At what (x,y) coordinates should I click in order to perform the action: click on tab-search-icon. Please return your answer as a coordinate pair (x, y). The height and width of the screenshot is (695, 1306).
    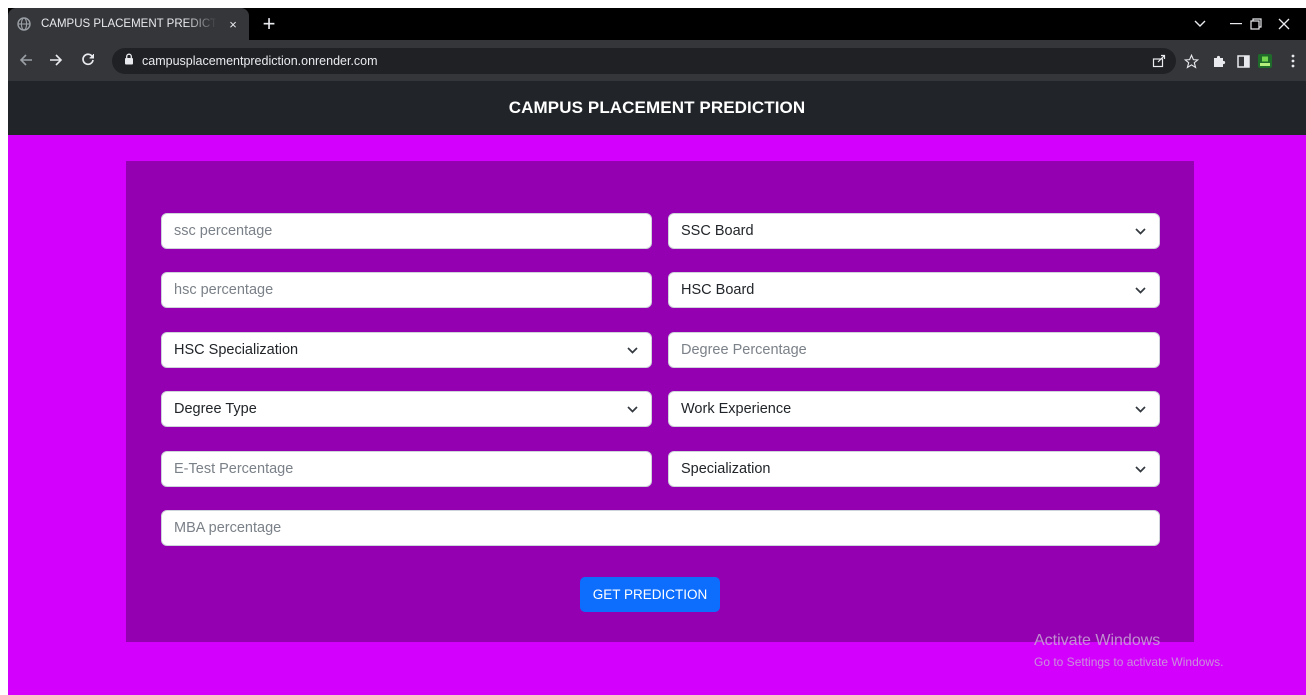
    Looking at the image, I should click on (1200, 24).